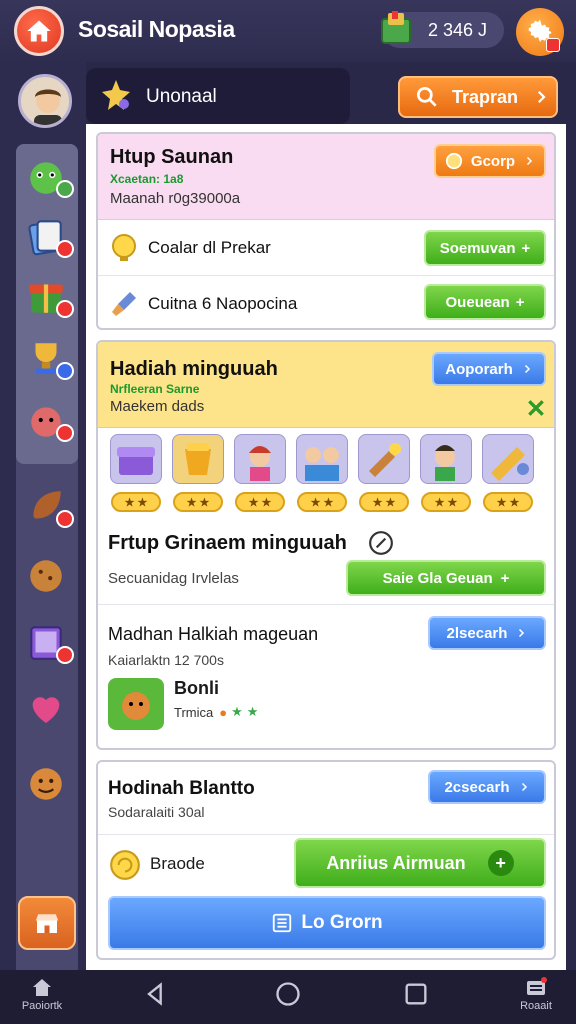 The width and height of the screenshot is (576, 1024). What do you see at coordinates (477, 248) in the screenshot?
I see `row-action-label: Soemuvan` at bounding box center [477, 248].